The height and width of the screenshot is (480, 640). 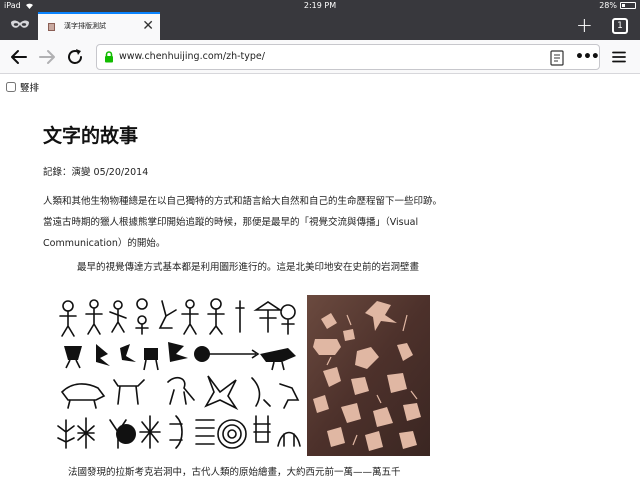 I want to click on battery-percent: 28%, so click(x=608, y=5).